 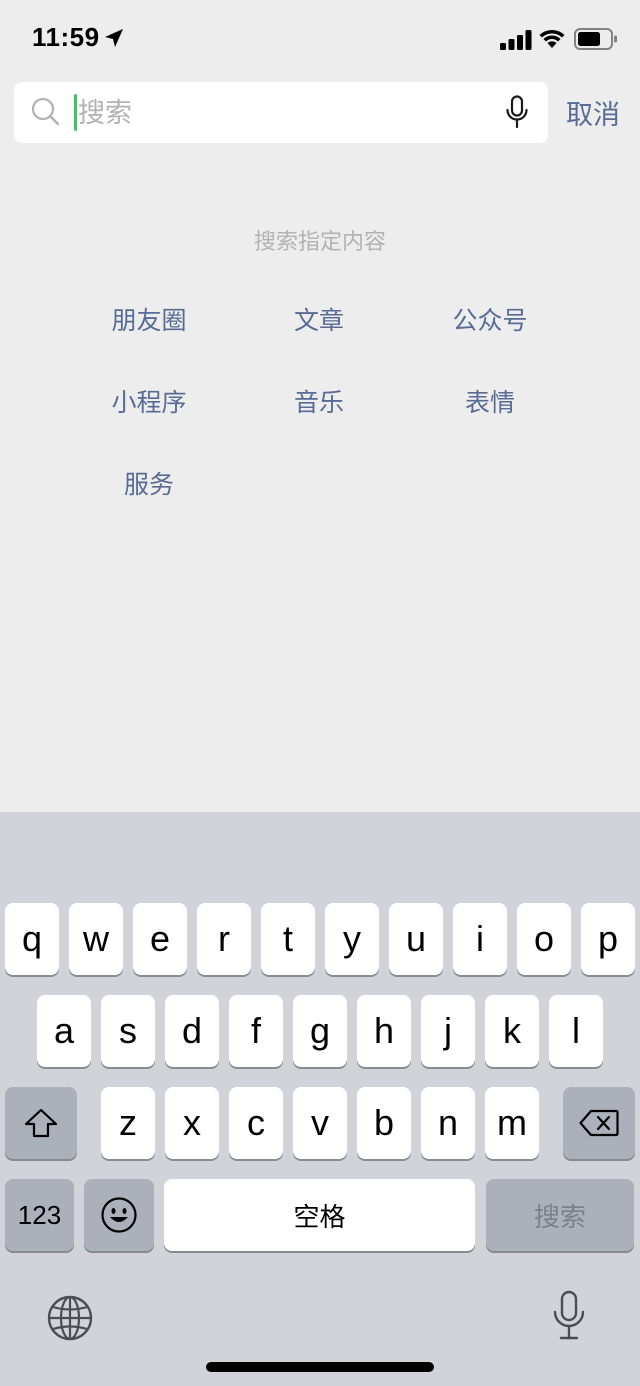 What do you see at coordinates (490, 321) in the screenshot?
I see `category-official-accounts: 公众号` at bounding box center [490, 321].